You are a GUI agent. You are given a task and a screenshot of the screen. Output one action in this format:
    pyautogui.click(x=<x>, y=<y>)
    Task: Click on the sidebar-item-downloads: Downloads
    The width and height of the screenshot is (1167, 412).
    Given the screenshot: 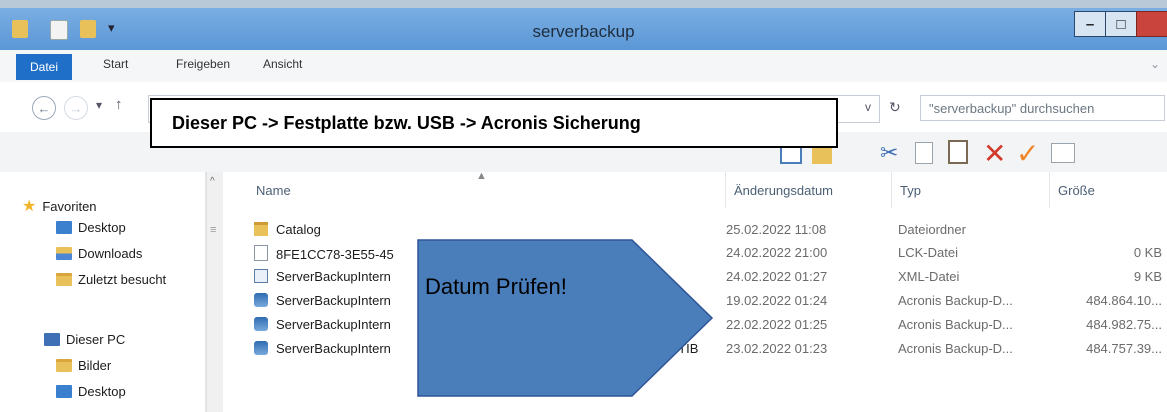 What is the action you would take?
    pyautogui.click(x=99, y=253)
    